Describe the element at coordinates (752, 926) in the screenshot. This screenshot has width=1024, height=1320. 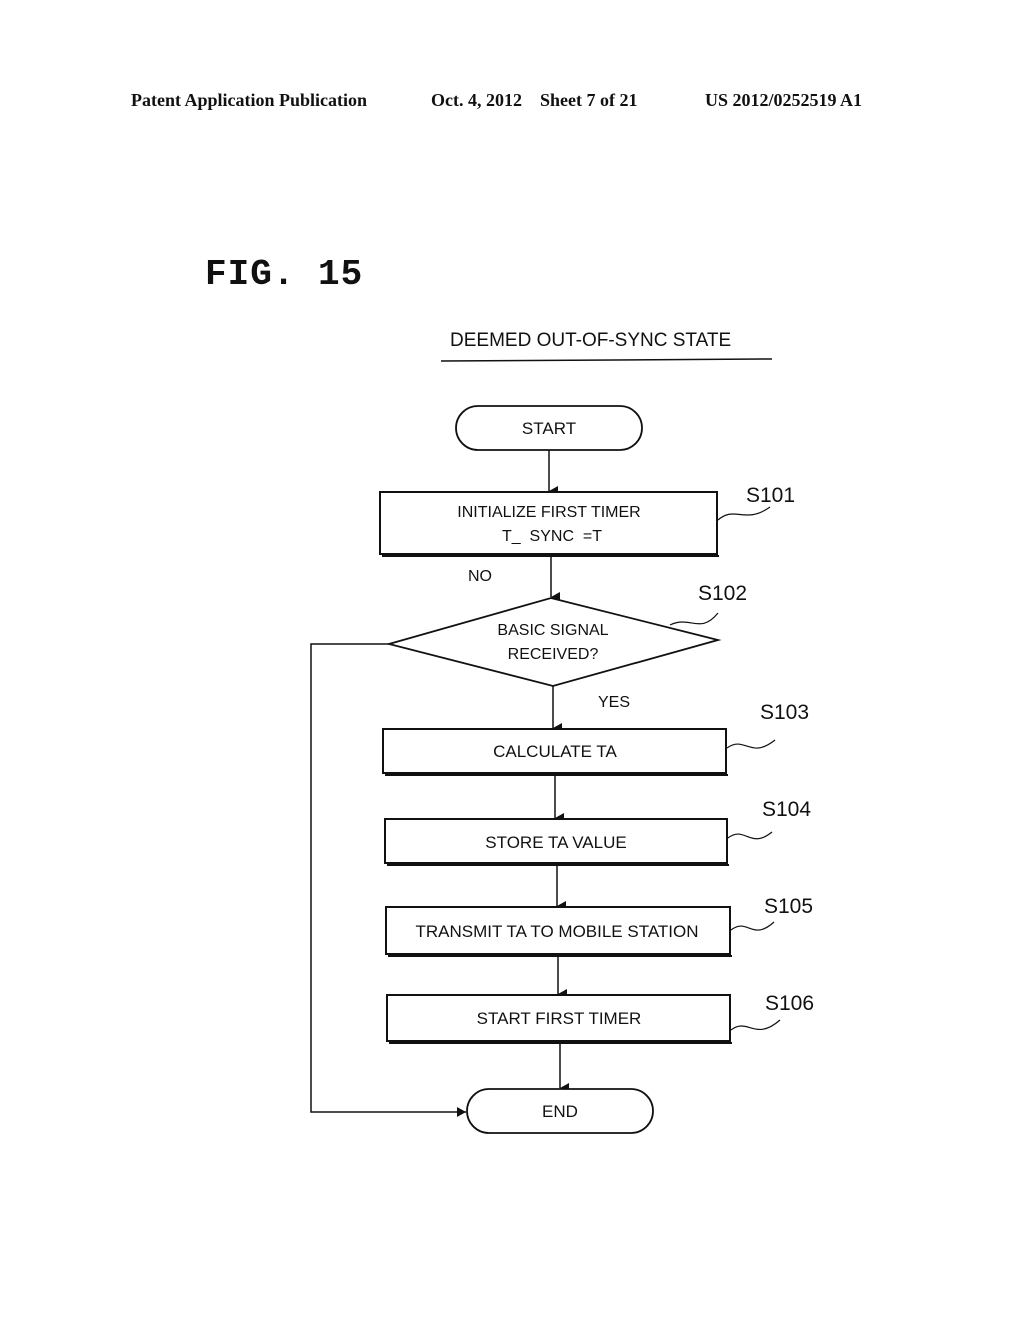
I see `s105-leader` at that location.